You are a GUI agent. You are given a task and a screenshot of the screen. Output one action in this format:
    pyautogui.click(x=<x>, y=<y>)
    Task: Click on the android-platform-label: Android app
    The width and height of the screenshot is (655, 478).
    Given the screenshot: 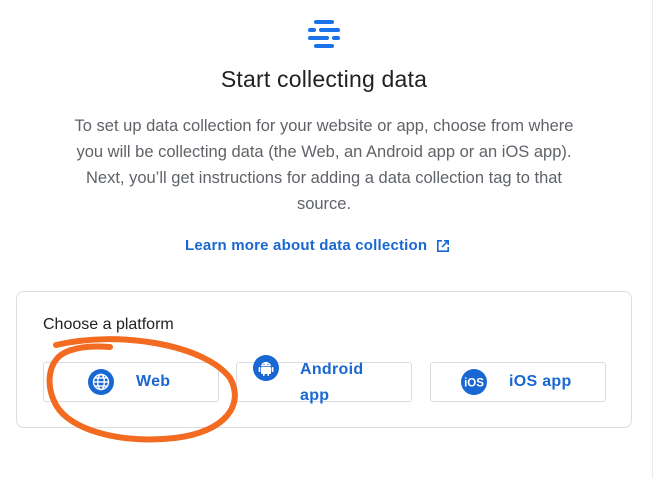 What is the action you would take?
    pyautogui.click(x=332, y=382)
    